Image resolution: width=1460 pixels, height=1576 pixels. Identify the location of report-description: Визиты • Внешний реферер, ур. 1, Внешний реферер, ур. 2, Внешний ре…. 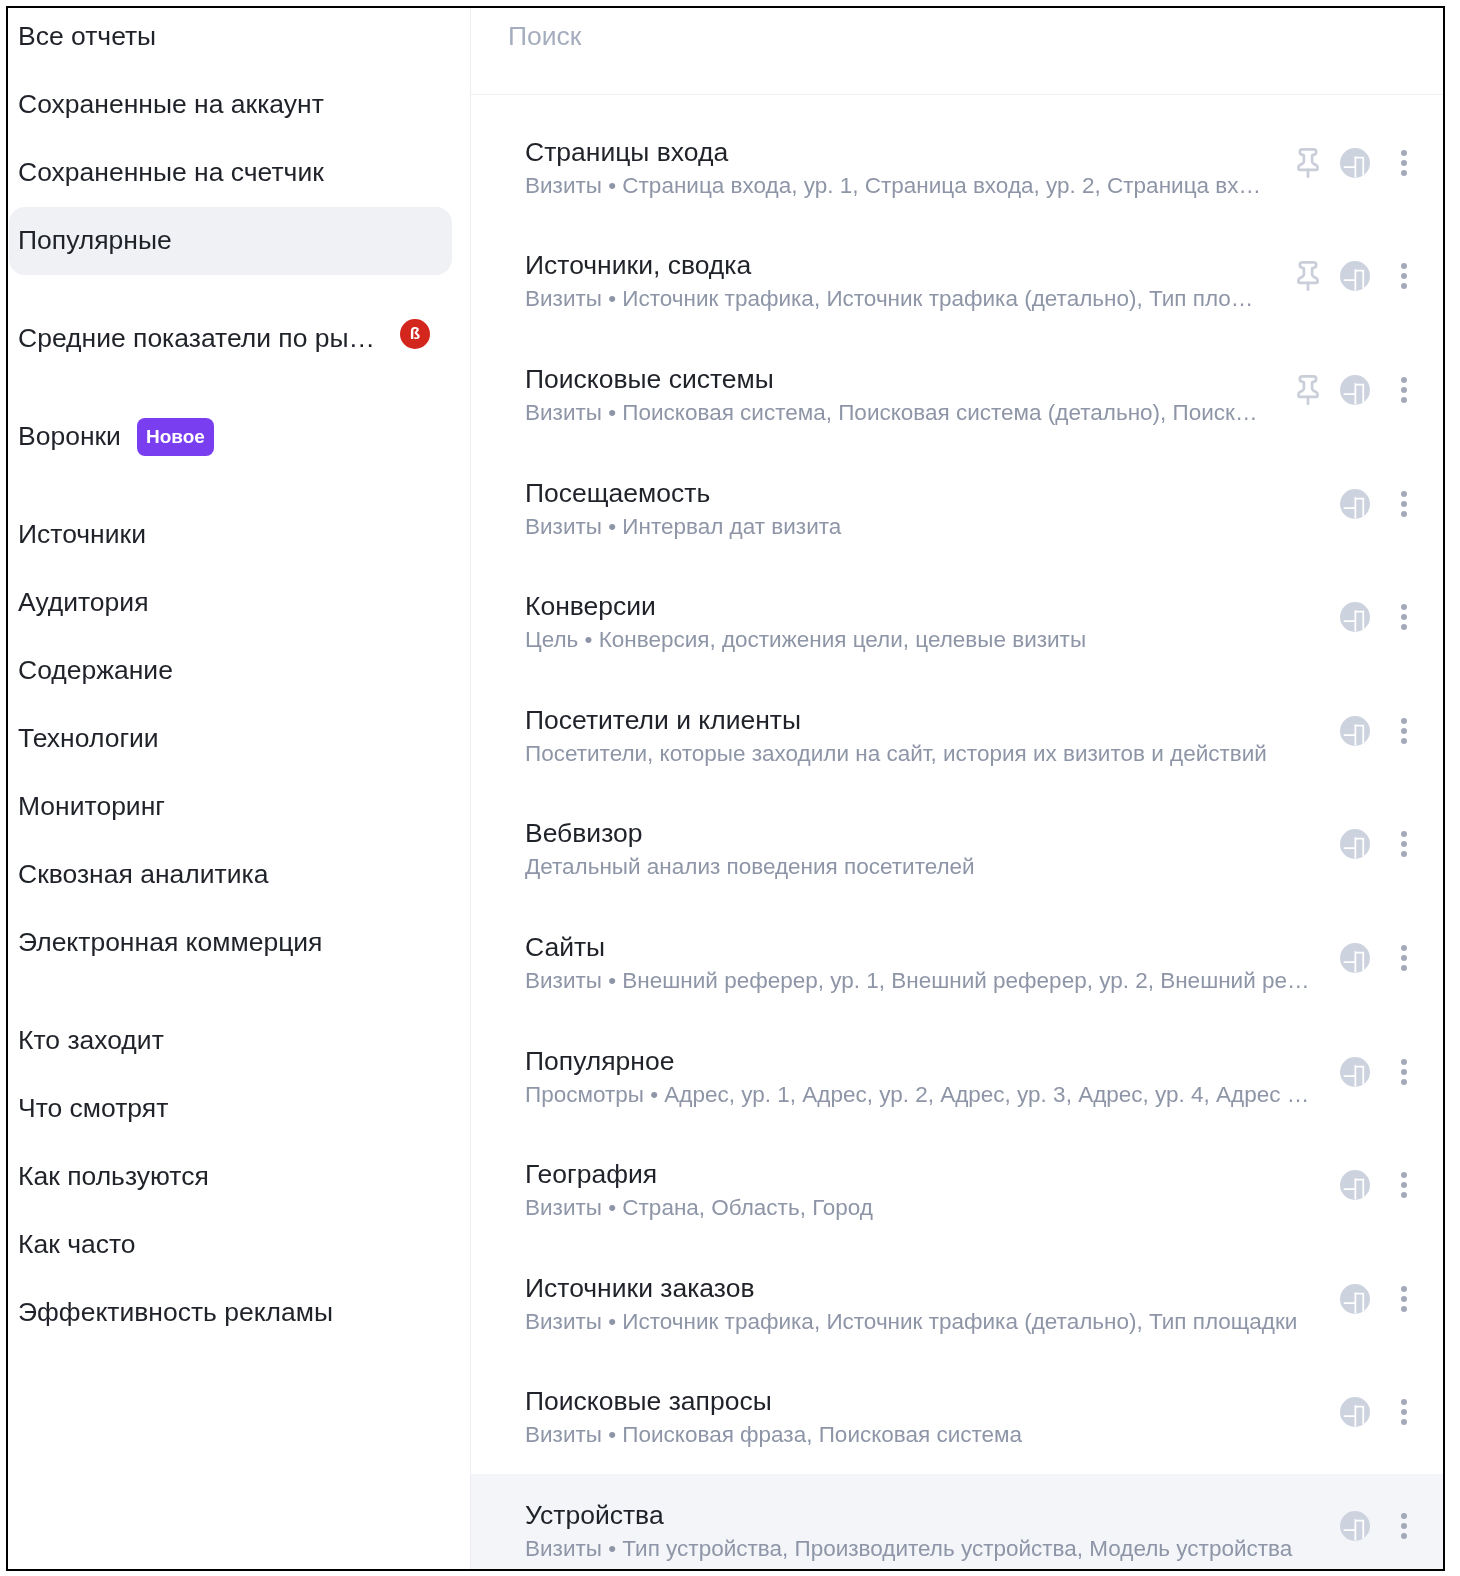
(917, 980).